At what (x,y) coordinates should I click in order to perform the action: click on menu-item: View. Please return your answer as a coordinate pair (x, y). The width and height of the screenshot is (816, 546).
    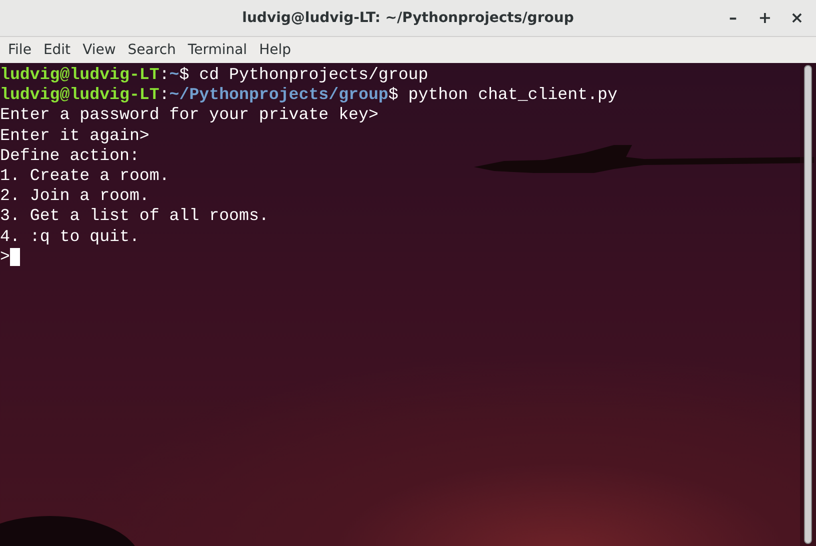
    Looking at the image, I should click on (99, 50).